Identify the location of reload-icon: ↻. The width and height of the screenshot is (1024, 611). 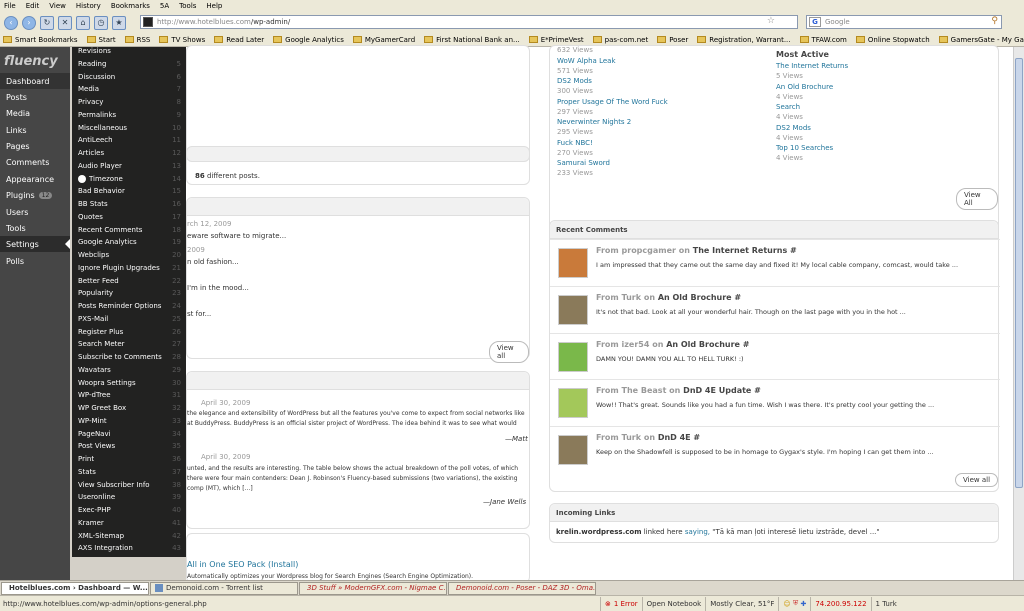
(47, 22).